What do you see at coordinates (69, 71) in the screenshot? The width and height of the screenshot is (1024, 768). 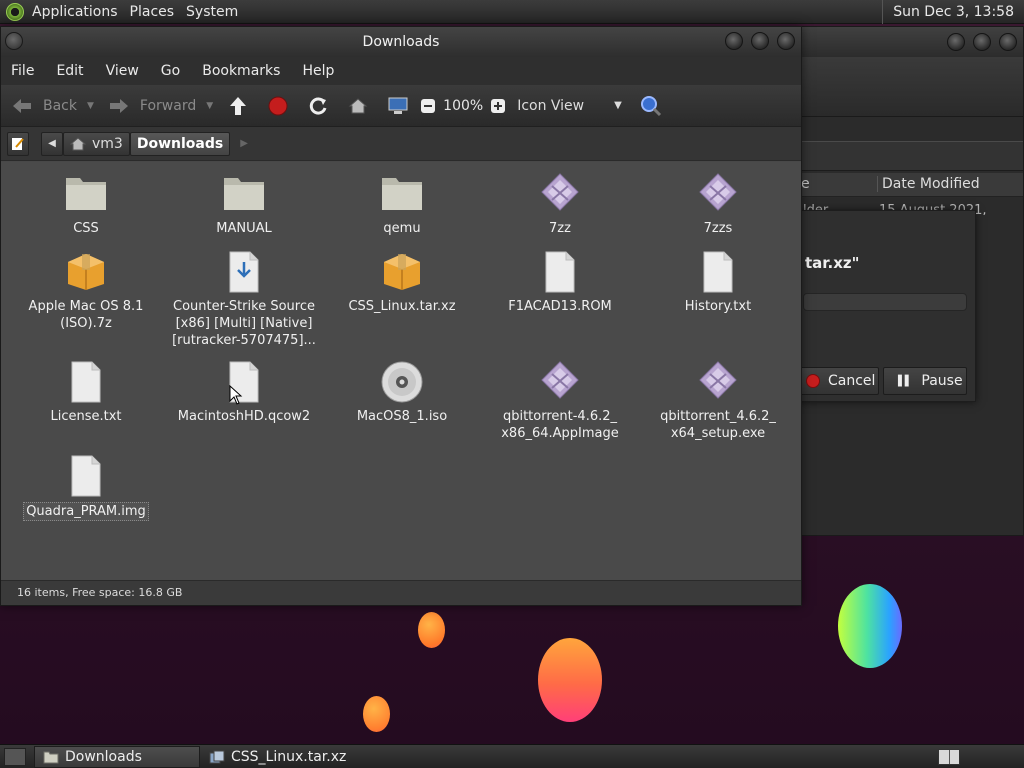 I see `menu-edit: Edit` at bounding box center [69, 71].